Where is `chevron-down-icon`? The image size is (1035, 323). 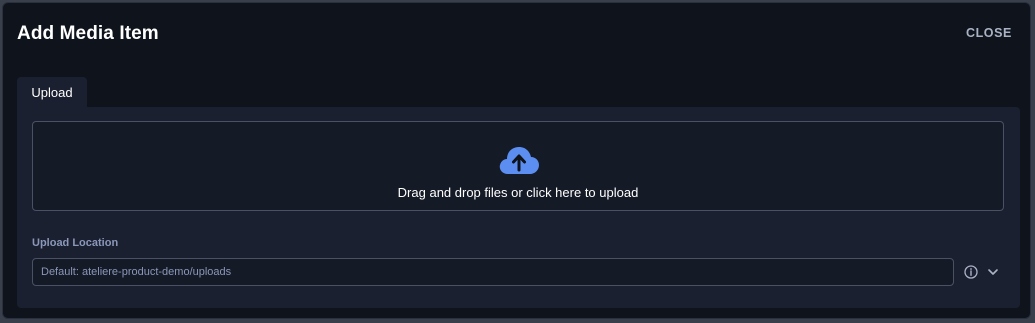
chevron-down-icon is located at coordinates (993, 272).